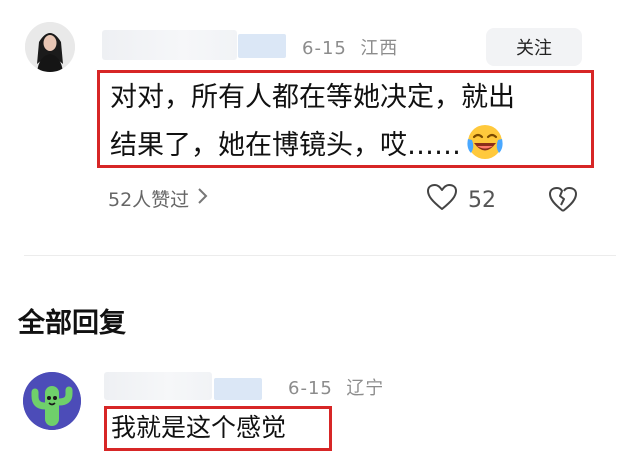  Describe the element at coordinates (320, 255) in the screenshot. I see `divider` at that location.